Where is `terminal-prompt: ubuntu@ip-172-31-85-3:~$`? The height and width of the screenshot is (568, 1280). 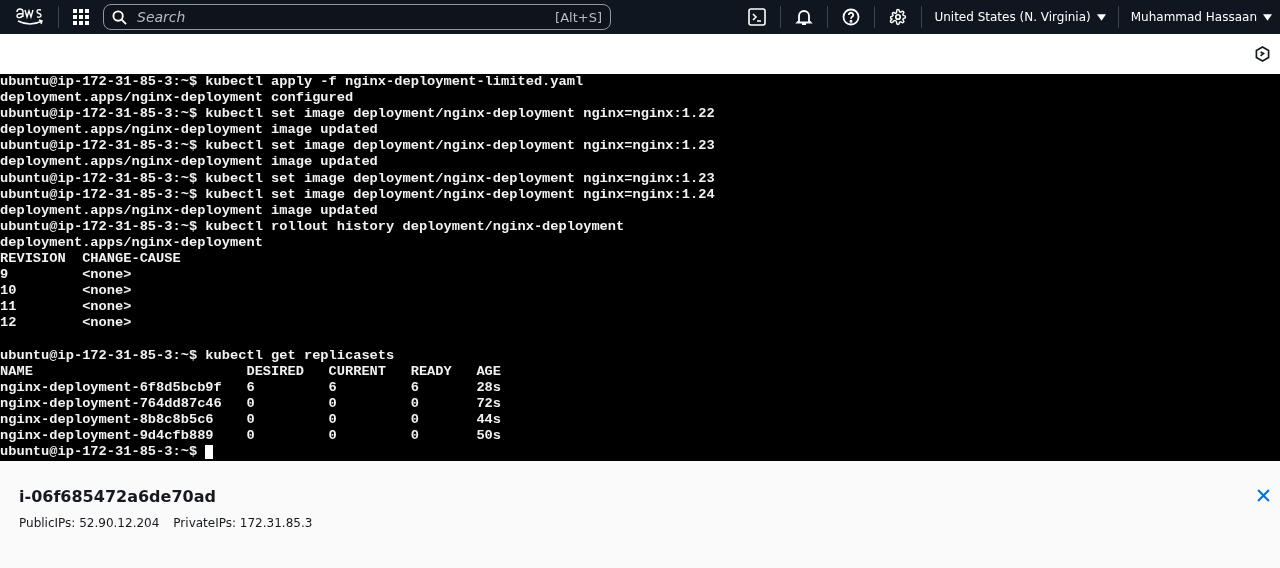
terminal-prompt: ubuntu@ip-172-31-85-3:~$ is located at coordinates (99, 452).